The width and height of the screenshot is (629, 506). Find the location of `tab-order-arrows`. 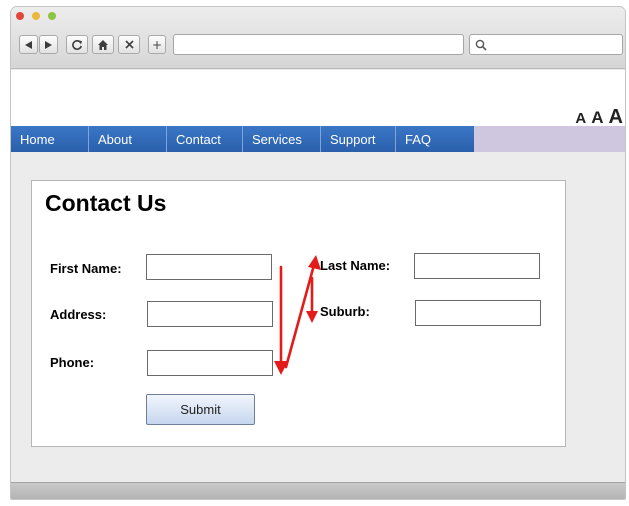

tab-order-arrows is located at coordinates (297, 315).